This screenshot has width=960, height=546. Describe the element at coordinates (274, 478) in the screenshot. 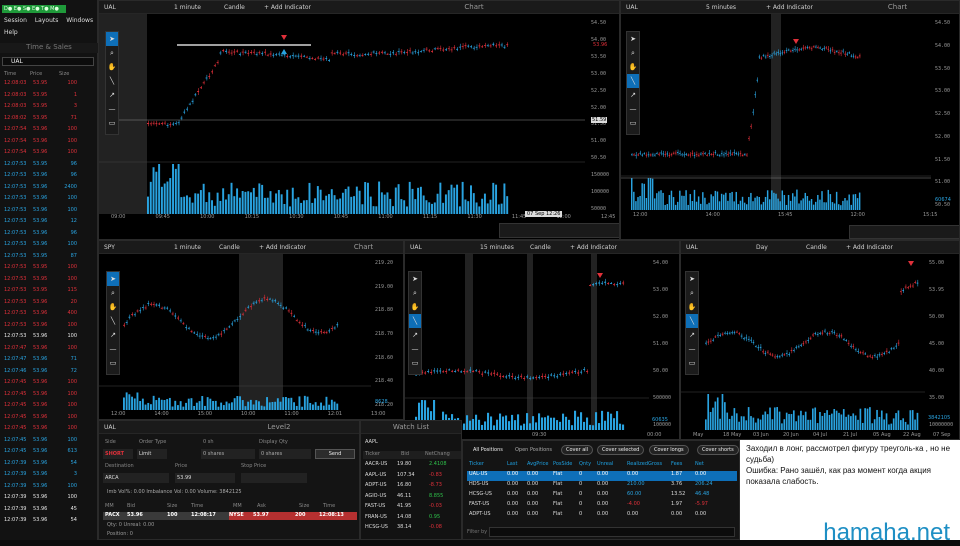

I see `stop-price-input` at that location.